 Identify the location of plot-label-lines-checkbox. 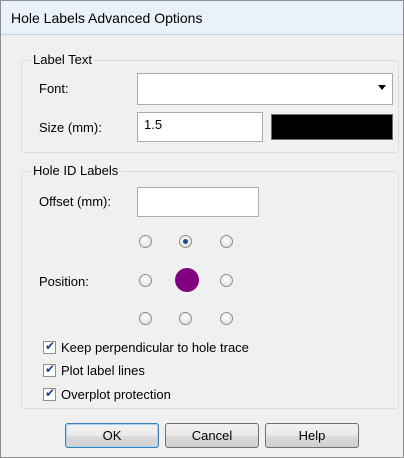
(49, 369).